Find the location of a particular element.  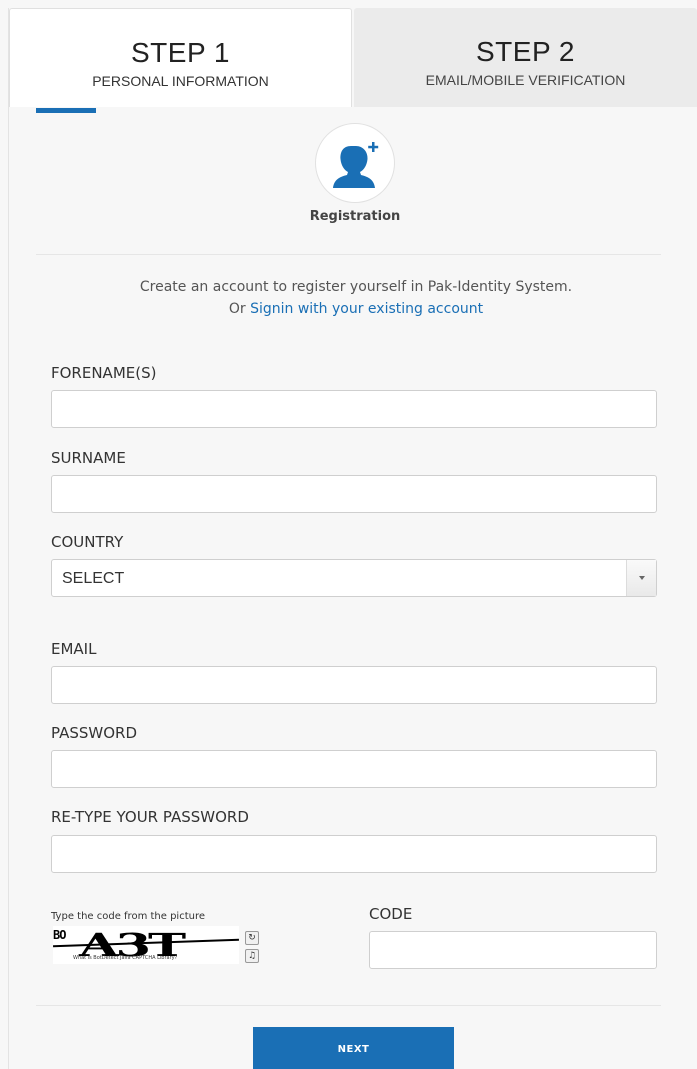

code-label: CODE is located at coordinates (391, 914).